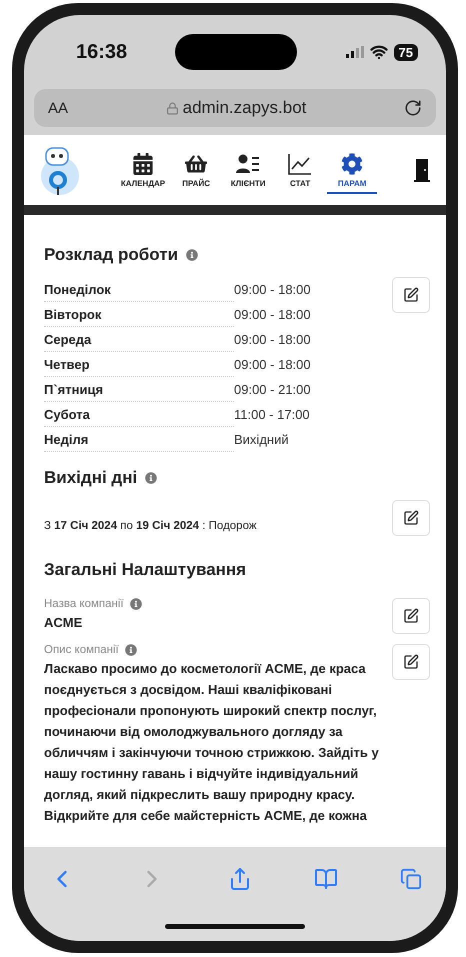  What do you see at coordinates (248, 163) in the screenshot?
I see `contacts-icon` at bounding box center [248, 163].